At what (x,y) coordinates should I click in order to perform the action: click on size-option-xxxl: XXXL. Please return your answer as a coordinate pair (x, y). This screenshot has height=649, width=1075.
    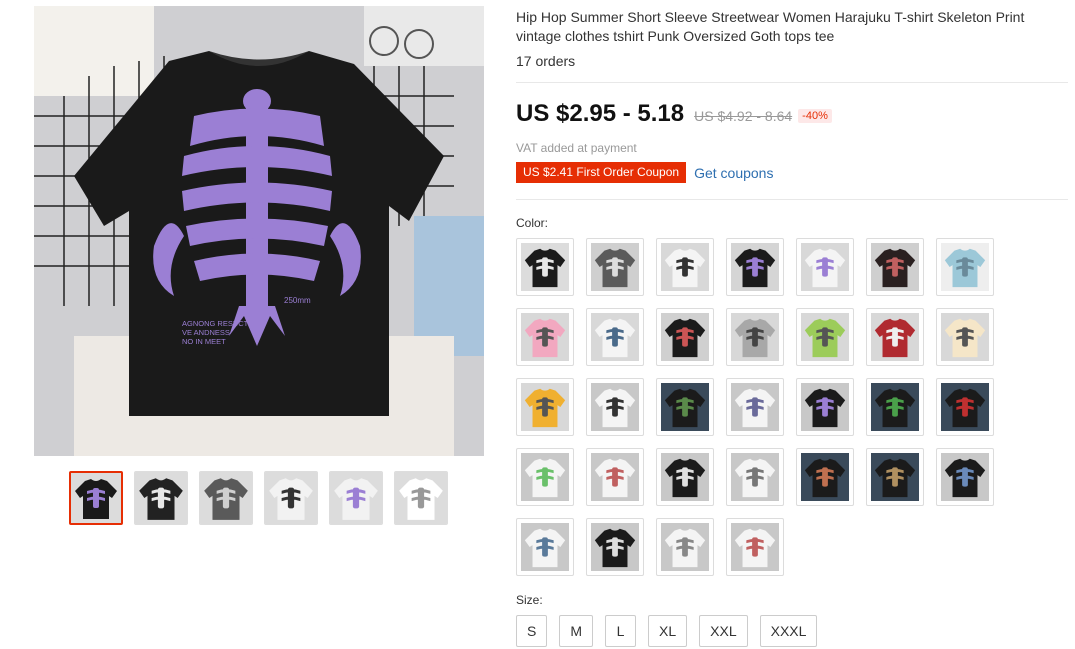
    Looking at the image, I should click on (788, 631).